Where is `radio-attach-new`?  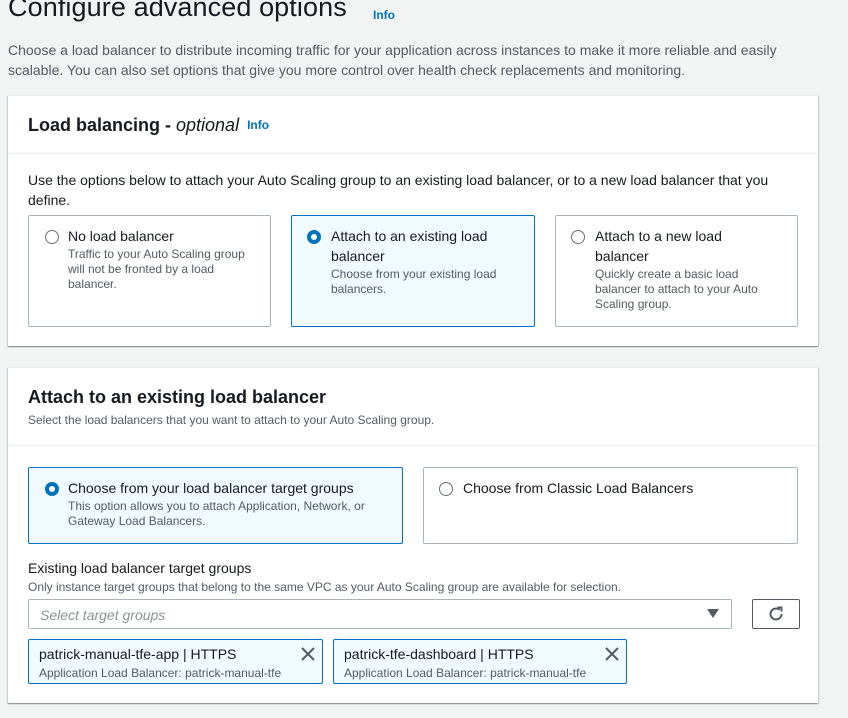 radio-attach-new is located at coordinates (578, 237).